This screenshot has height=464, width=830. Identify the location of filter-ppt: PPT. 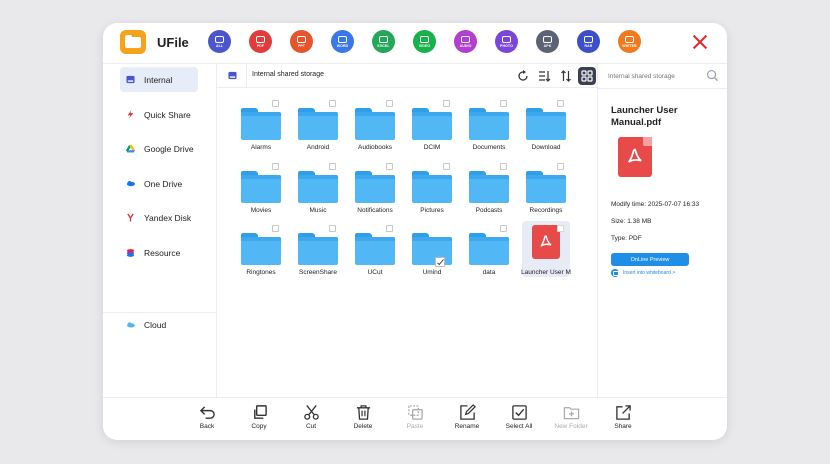
(301, 41).